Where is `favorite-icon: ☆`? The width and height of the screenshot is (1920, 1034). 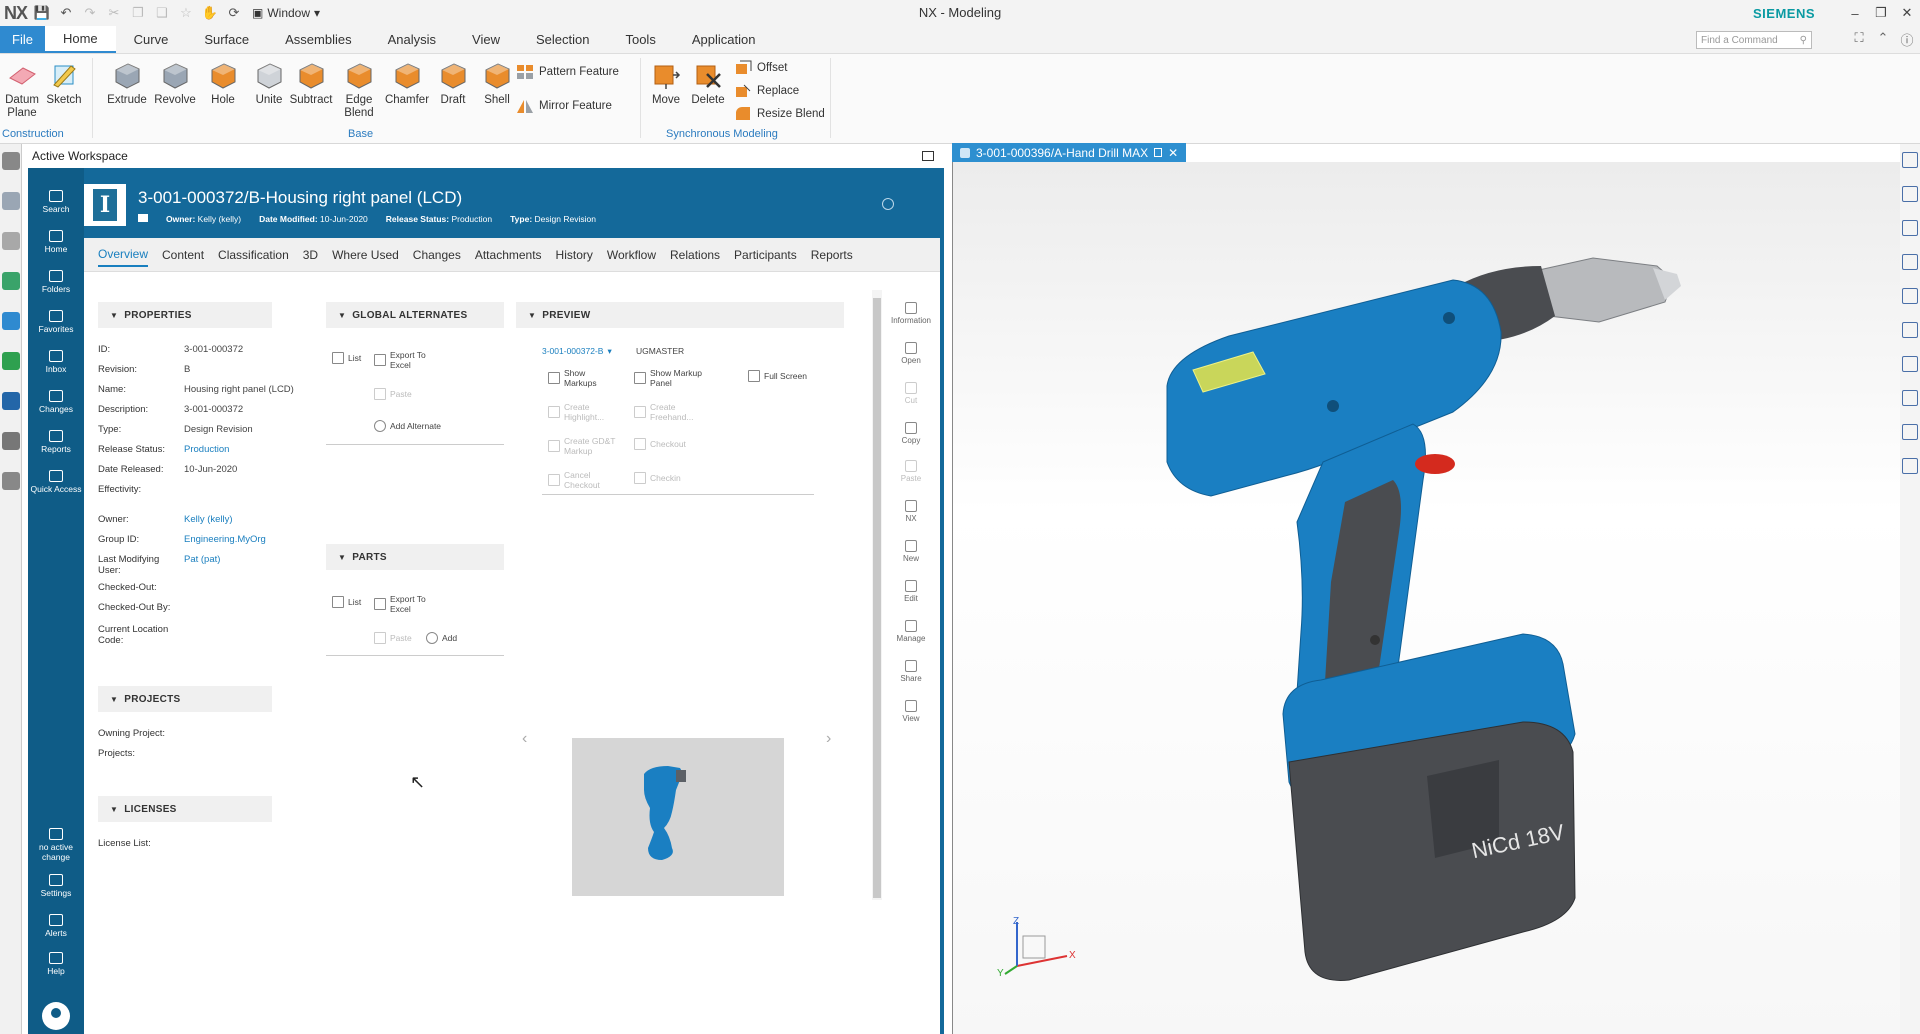
favorite-icon: ☆ is located at coordinates (186, 13).